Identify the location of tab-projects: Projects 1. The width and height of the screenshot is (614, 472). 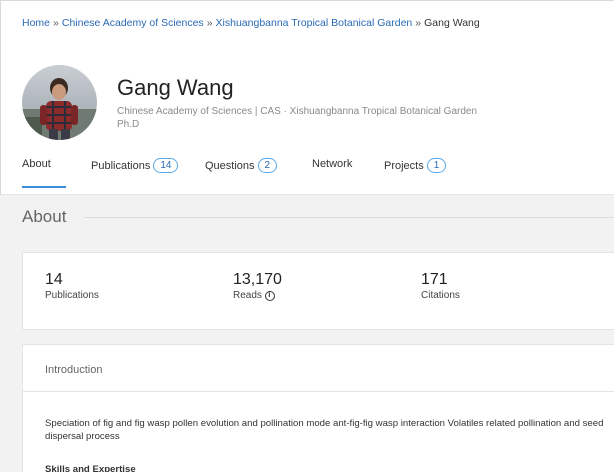
(415, 165).